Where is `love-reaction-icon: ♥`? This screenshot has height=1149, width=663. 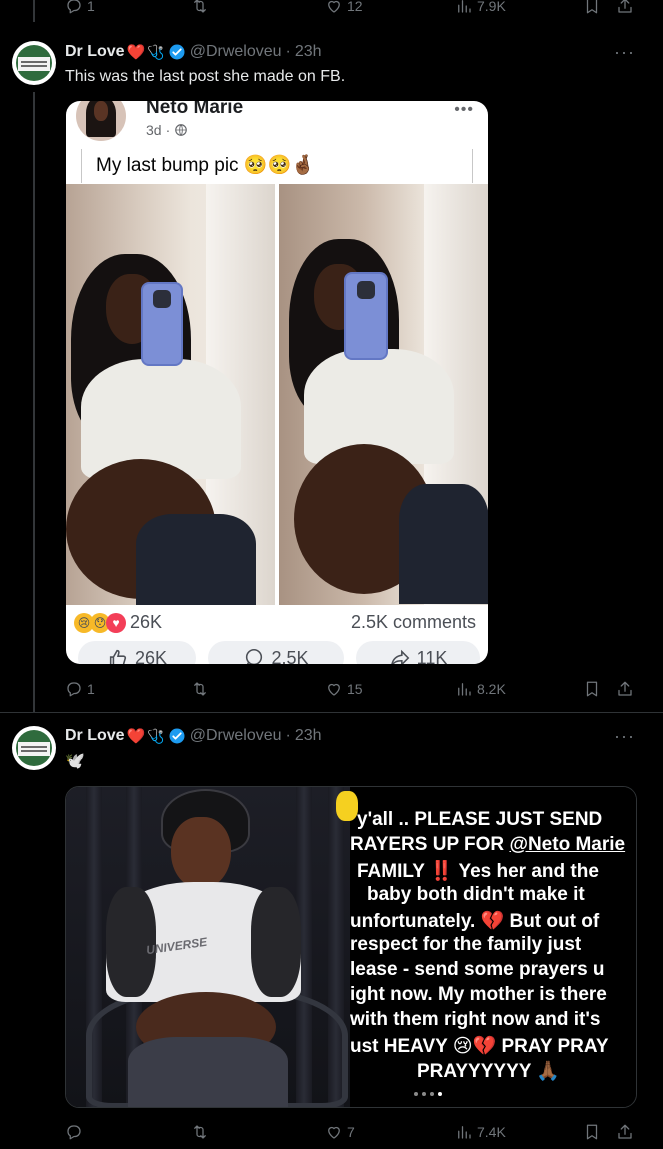 love-reaction-icon: ♥ is located at coordinates (116, 622).